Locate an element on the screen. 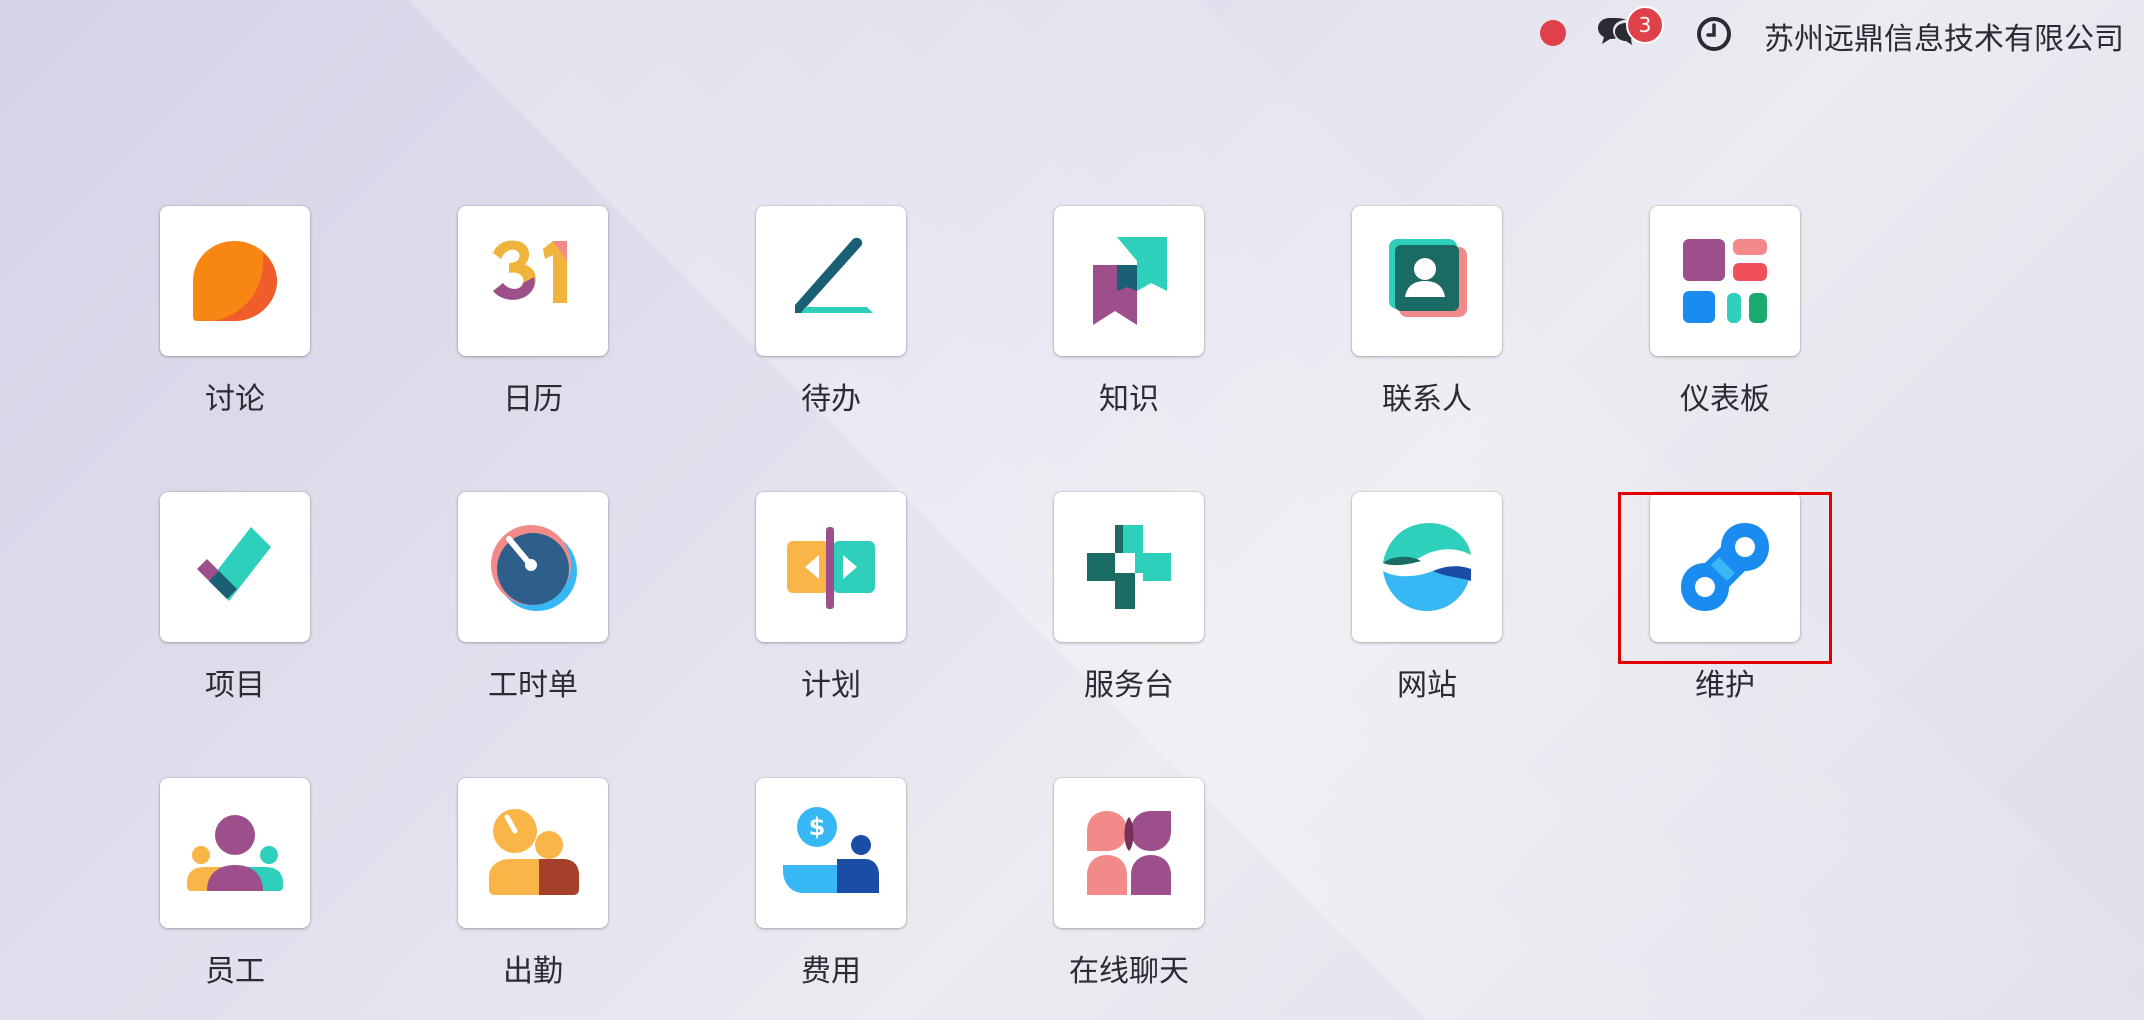 This screenshot has height=1020, width=2144. discuss-icon is located at coordinates (235, 281).